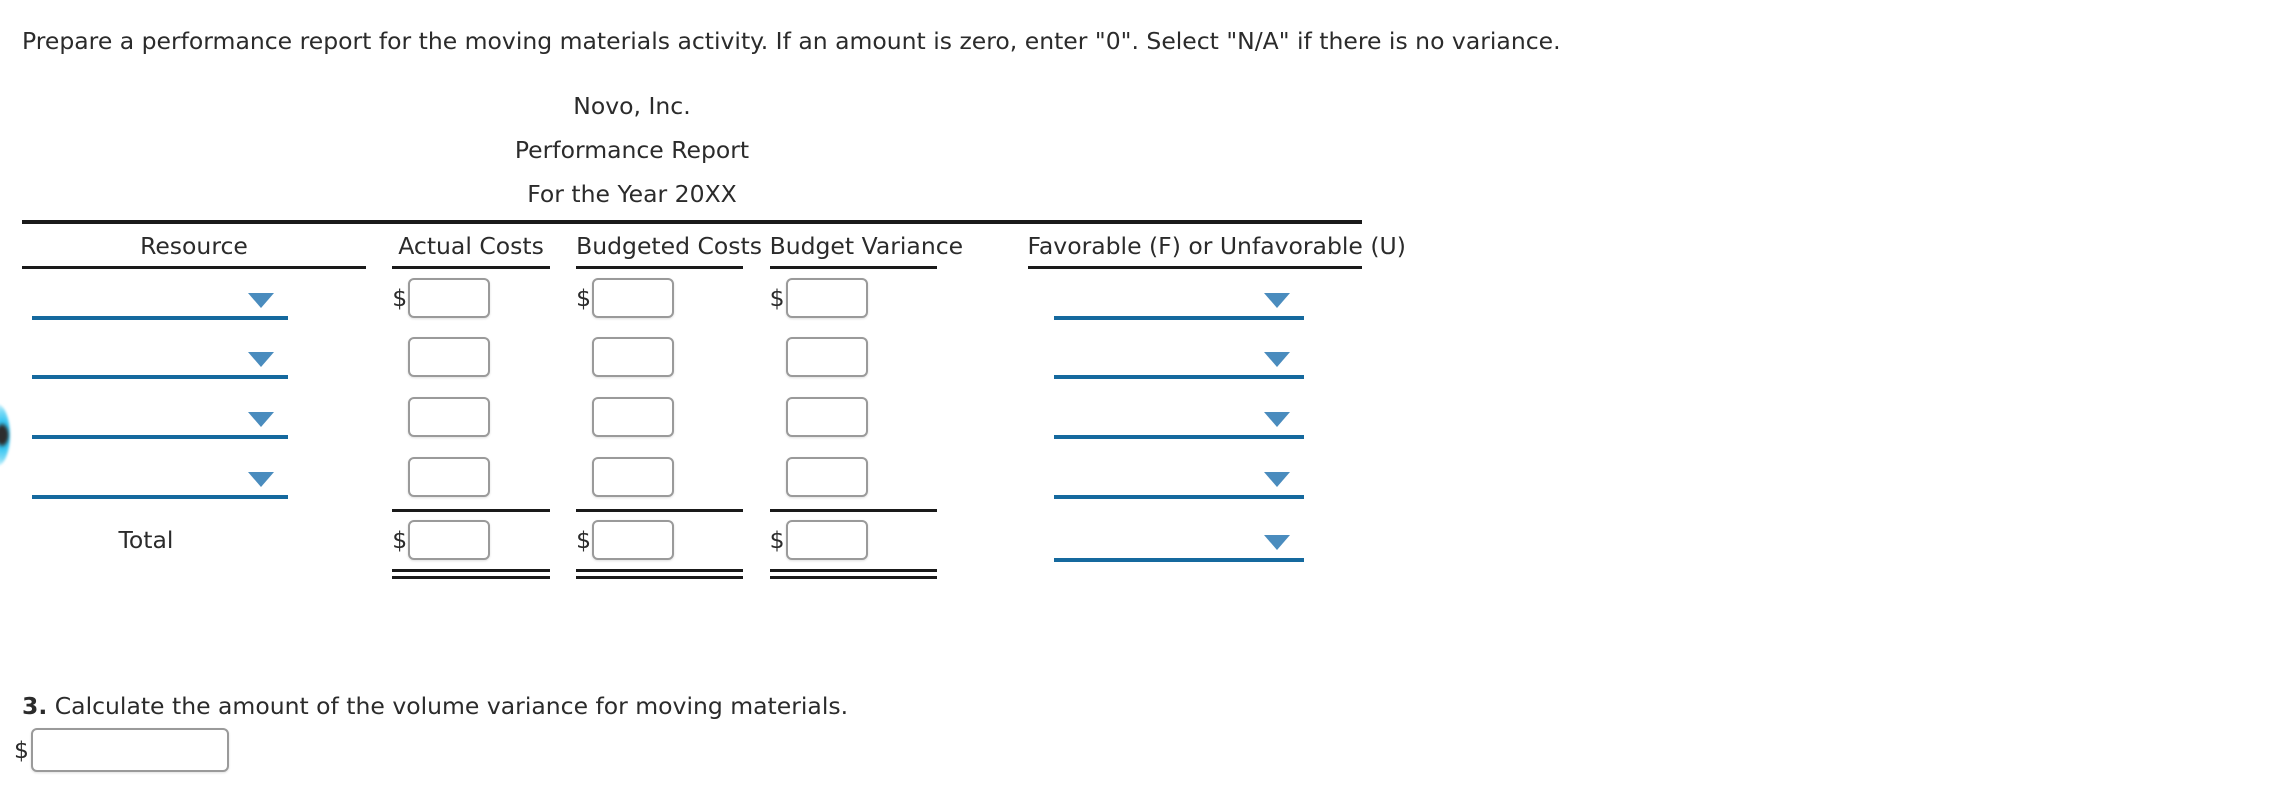 The image size is (2294, 802). I want to click on budget-variance-cell: $, so click(853, 297).